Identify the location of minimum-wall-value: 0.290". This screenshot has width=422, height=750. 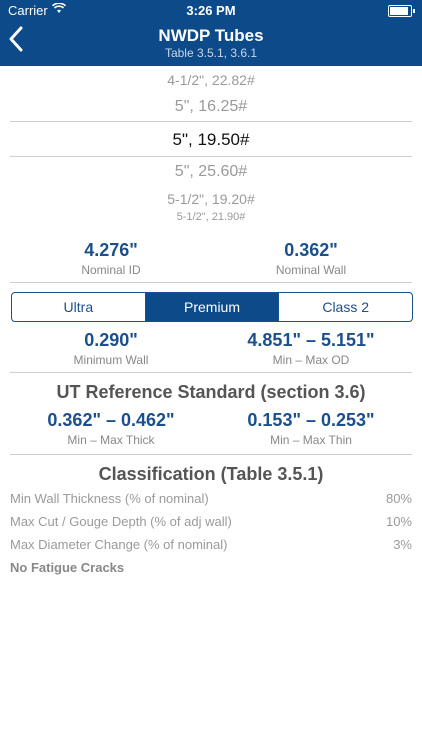
(111, 340).